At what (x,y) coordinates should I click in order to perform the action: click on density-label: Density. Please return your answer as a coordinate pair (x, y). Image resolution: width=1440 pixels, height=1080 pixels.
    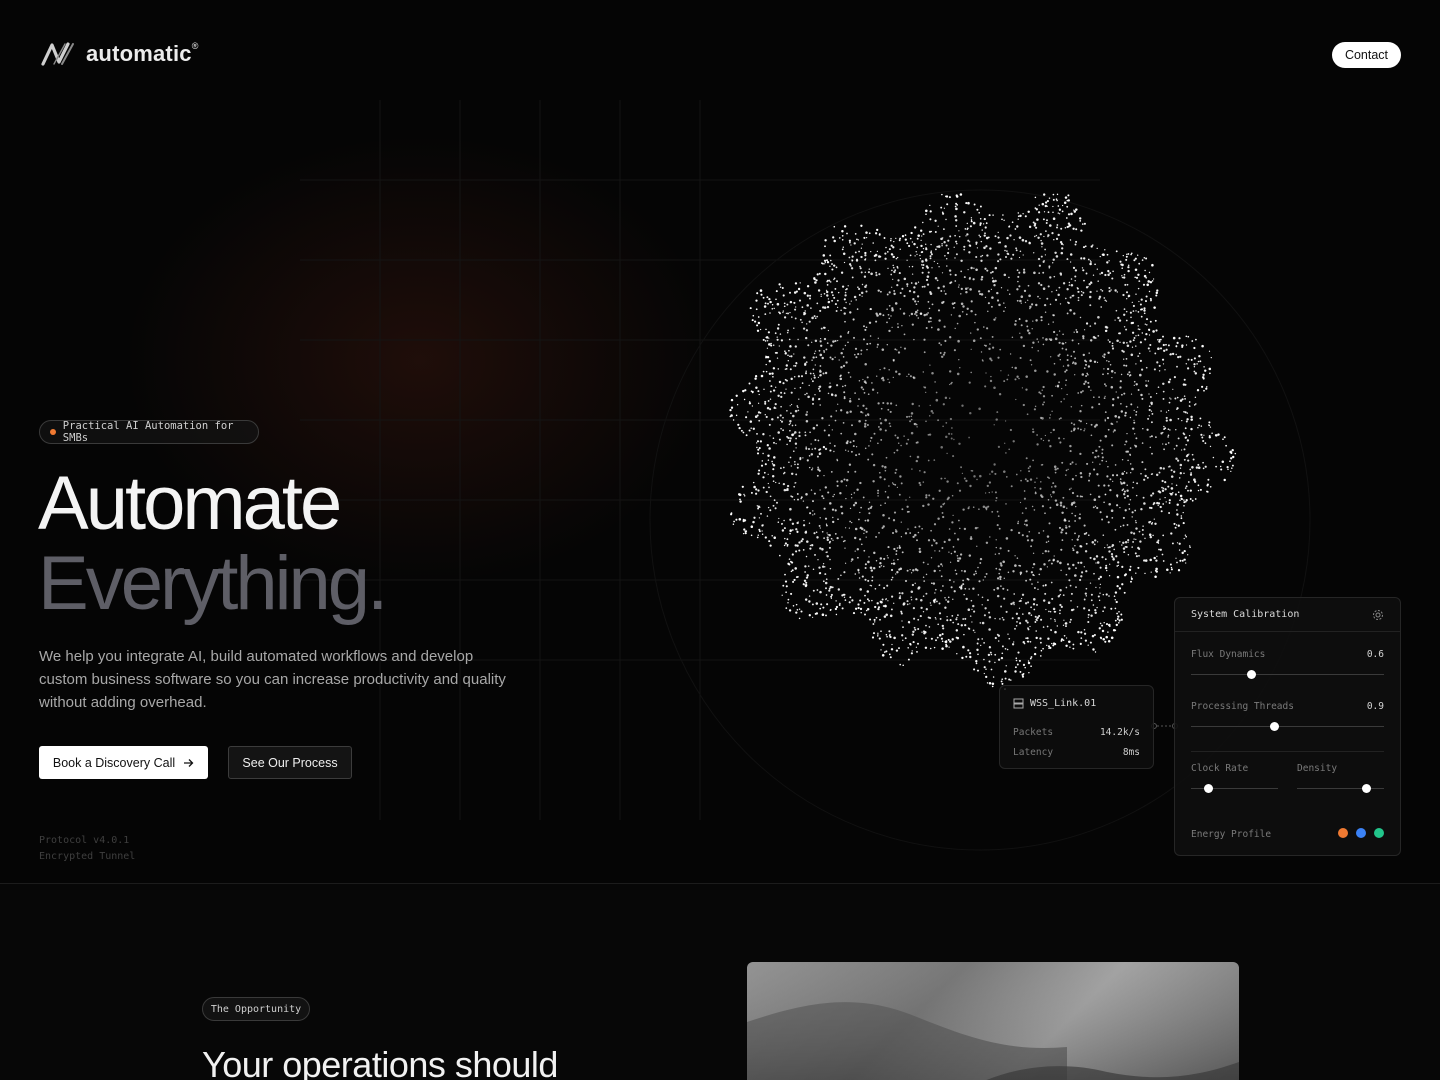
    Looking at the image, I should click on (1317, 768).